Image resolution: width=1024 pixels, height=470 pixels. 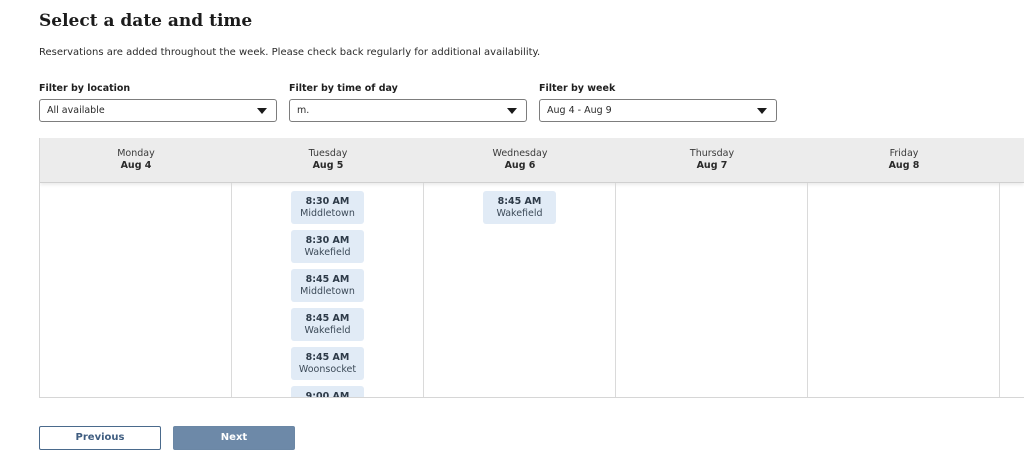 I want to click on day-column-friday, so click(x=904, y=290).